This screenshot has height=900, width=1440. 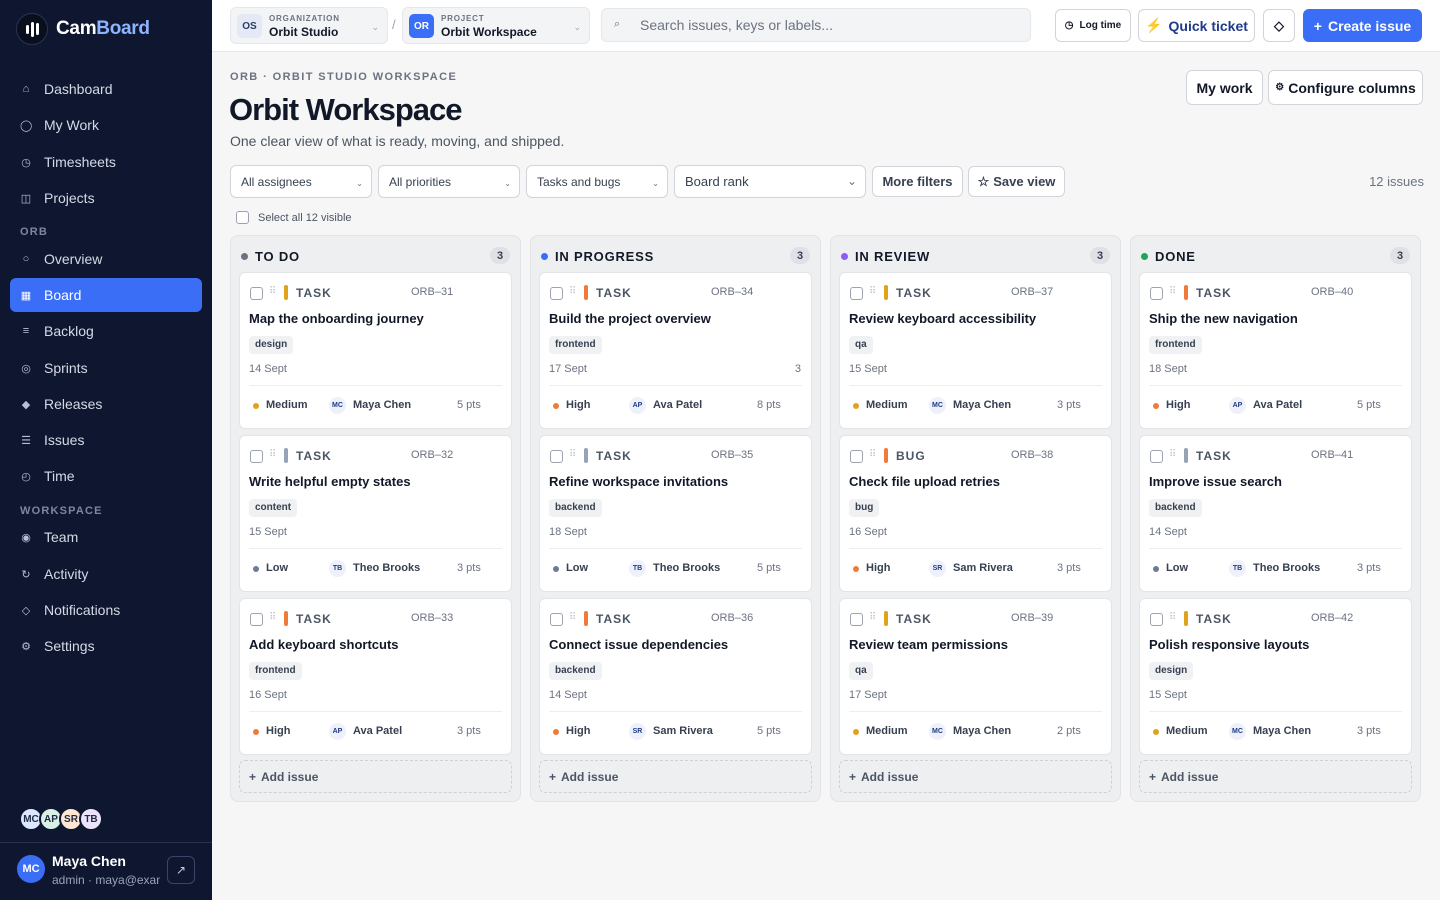 What do you see at coordinates (1332, 292) in the screenshot?
I see `issue-key: ORB–40` at bounding box center [1332, 292].